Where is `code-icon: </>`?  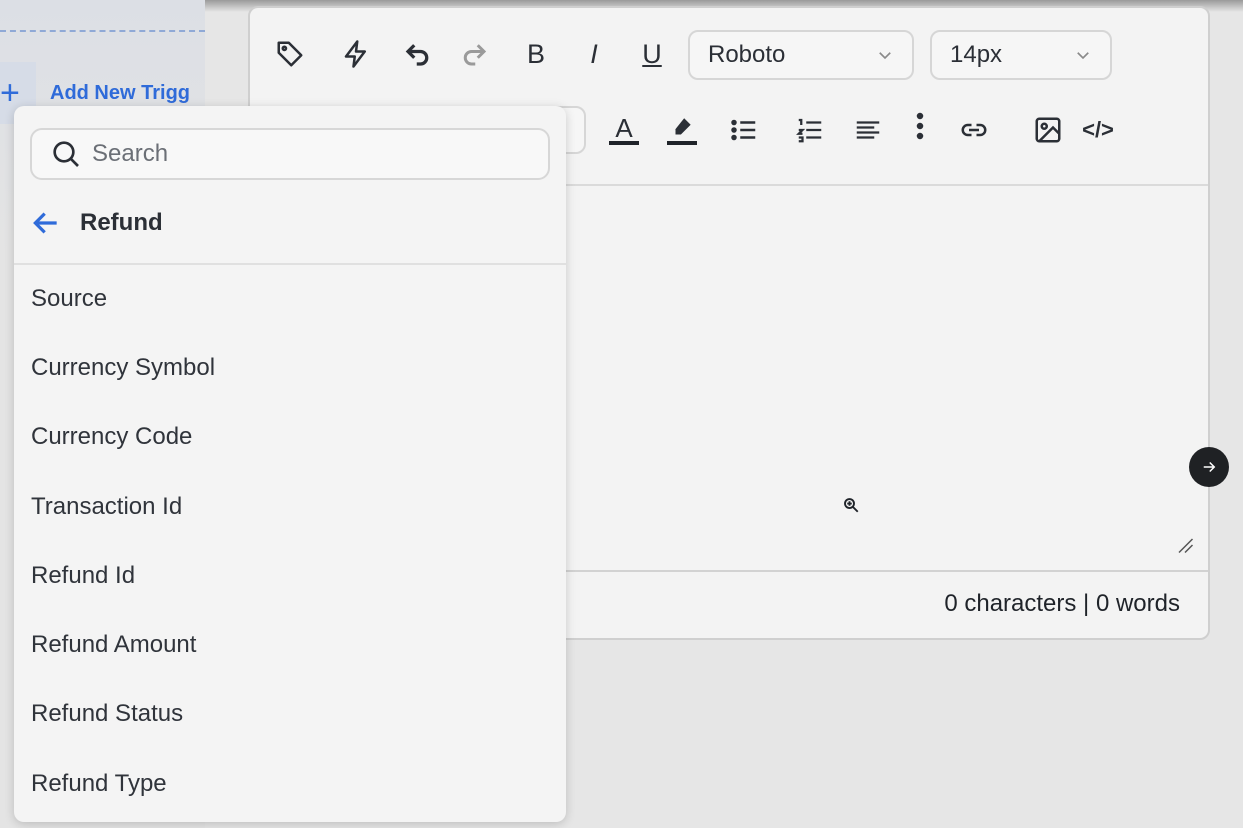 code-icon: </> is located at coordinates (1098, 130).